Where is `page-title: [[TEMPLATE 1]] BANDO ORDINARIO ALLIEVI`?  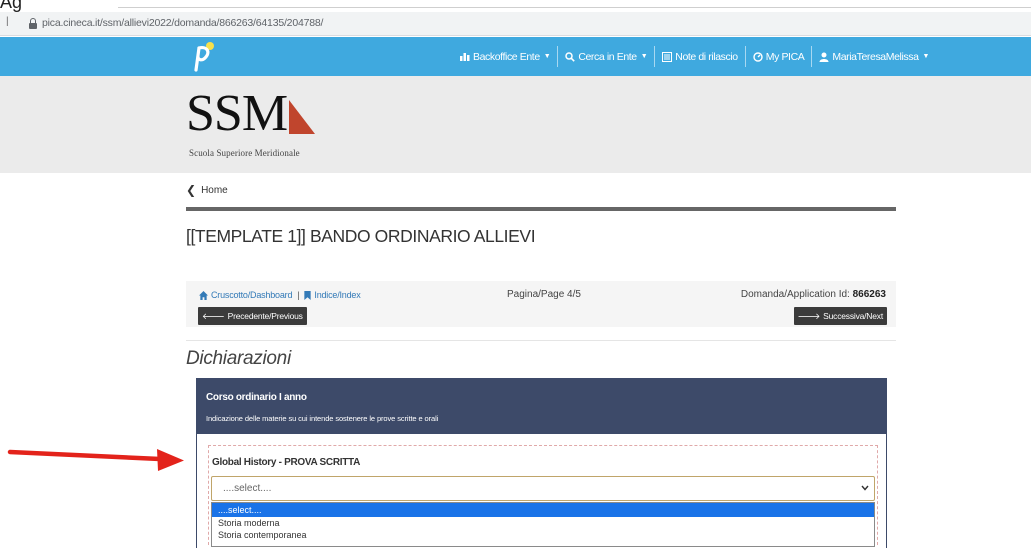 page-title: [[TEMPLATE 1]] BANDO ORDINARIO ALLIEVI is located at coordinates (361, 236).